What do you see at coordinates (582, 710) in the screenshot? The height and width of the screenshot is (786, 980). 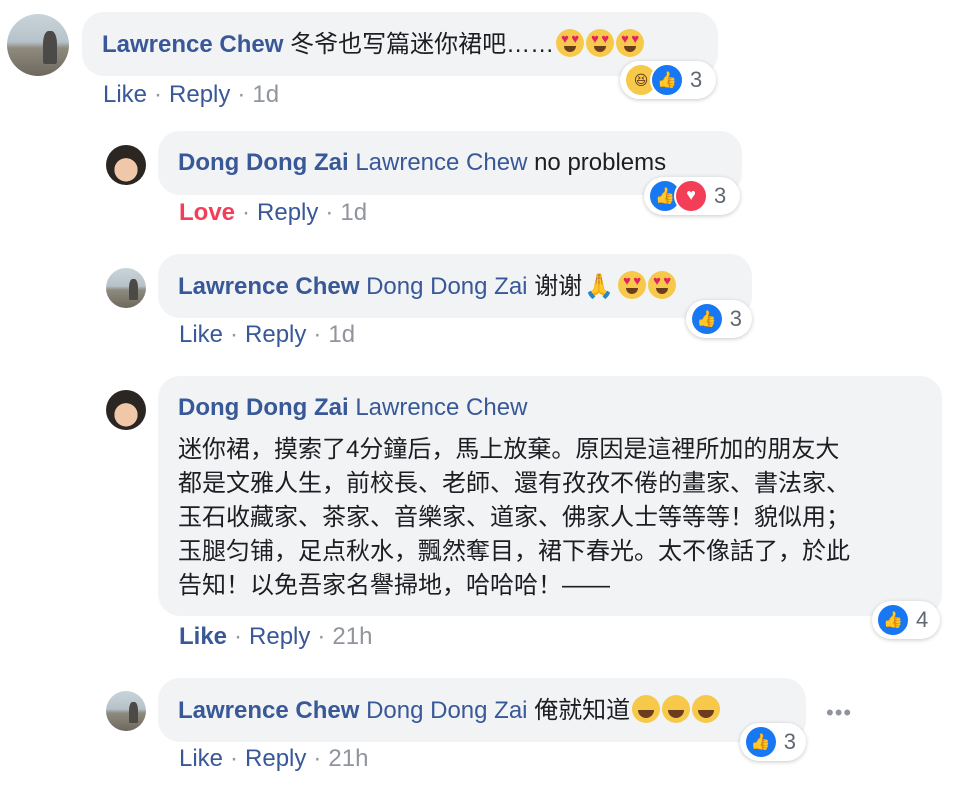 I see `comment-text: 俺就知道` at bounding box center [582, 710].